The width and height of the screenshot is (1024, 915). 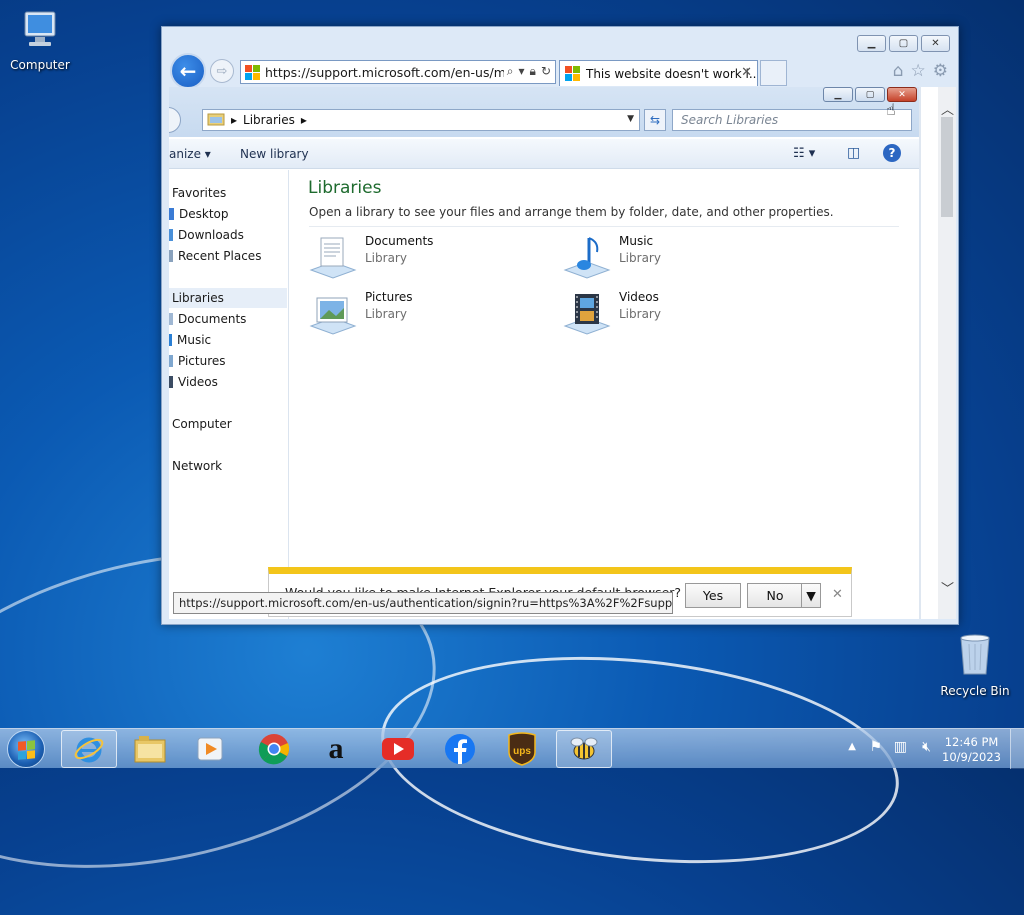 I want to click on show-desktop-button, so click(x=1017, y=749).